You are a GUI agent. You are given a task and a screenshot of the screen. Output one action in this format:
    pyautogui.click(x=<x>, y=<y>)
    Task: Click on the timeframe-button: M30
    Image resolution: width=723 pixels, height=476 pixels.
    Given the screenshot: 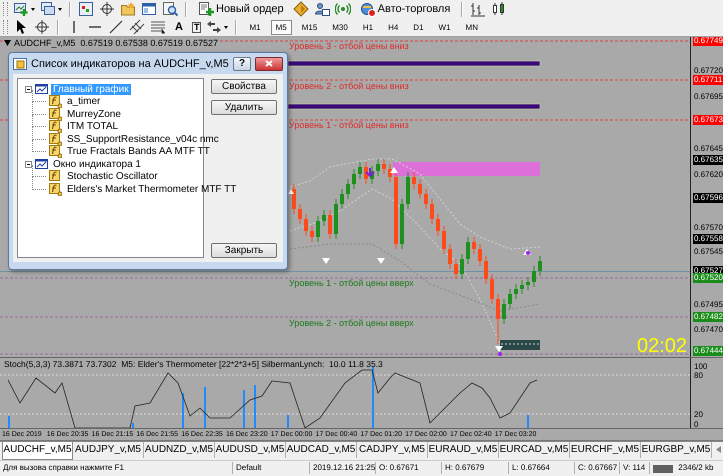 What is the action you would take?
    pyautogui.click(x=340, y=27)
    